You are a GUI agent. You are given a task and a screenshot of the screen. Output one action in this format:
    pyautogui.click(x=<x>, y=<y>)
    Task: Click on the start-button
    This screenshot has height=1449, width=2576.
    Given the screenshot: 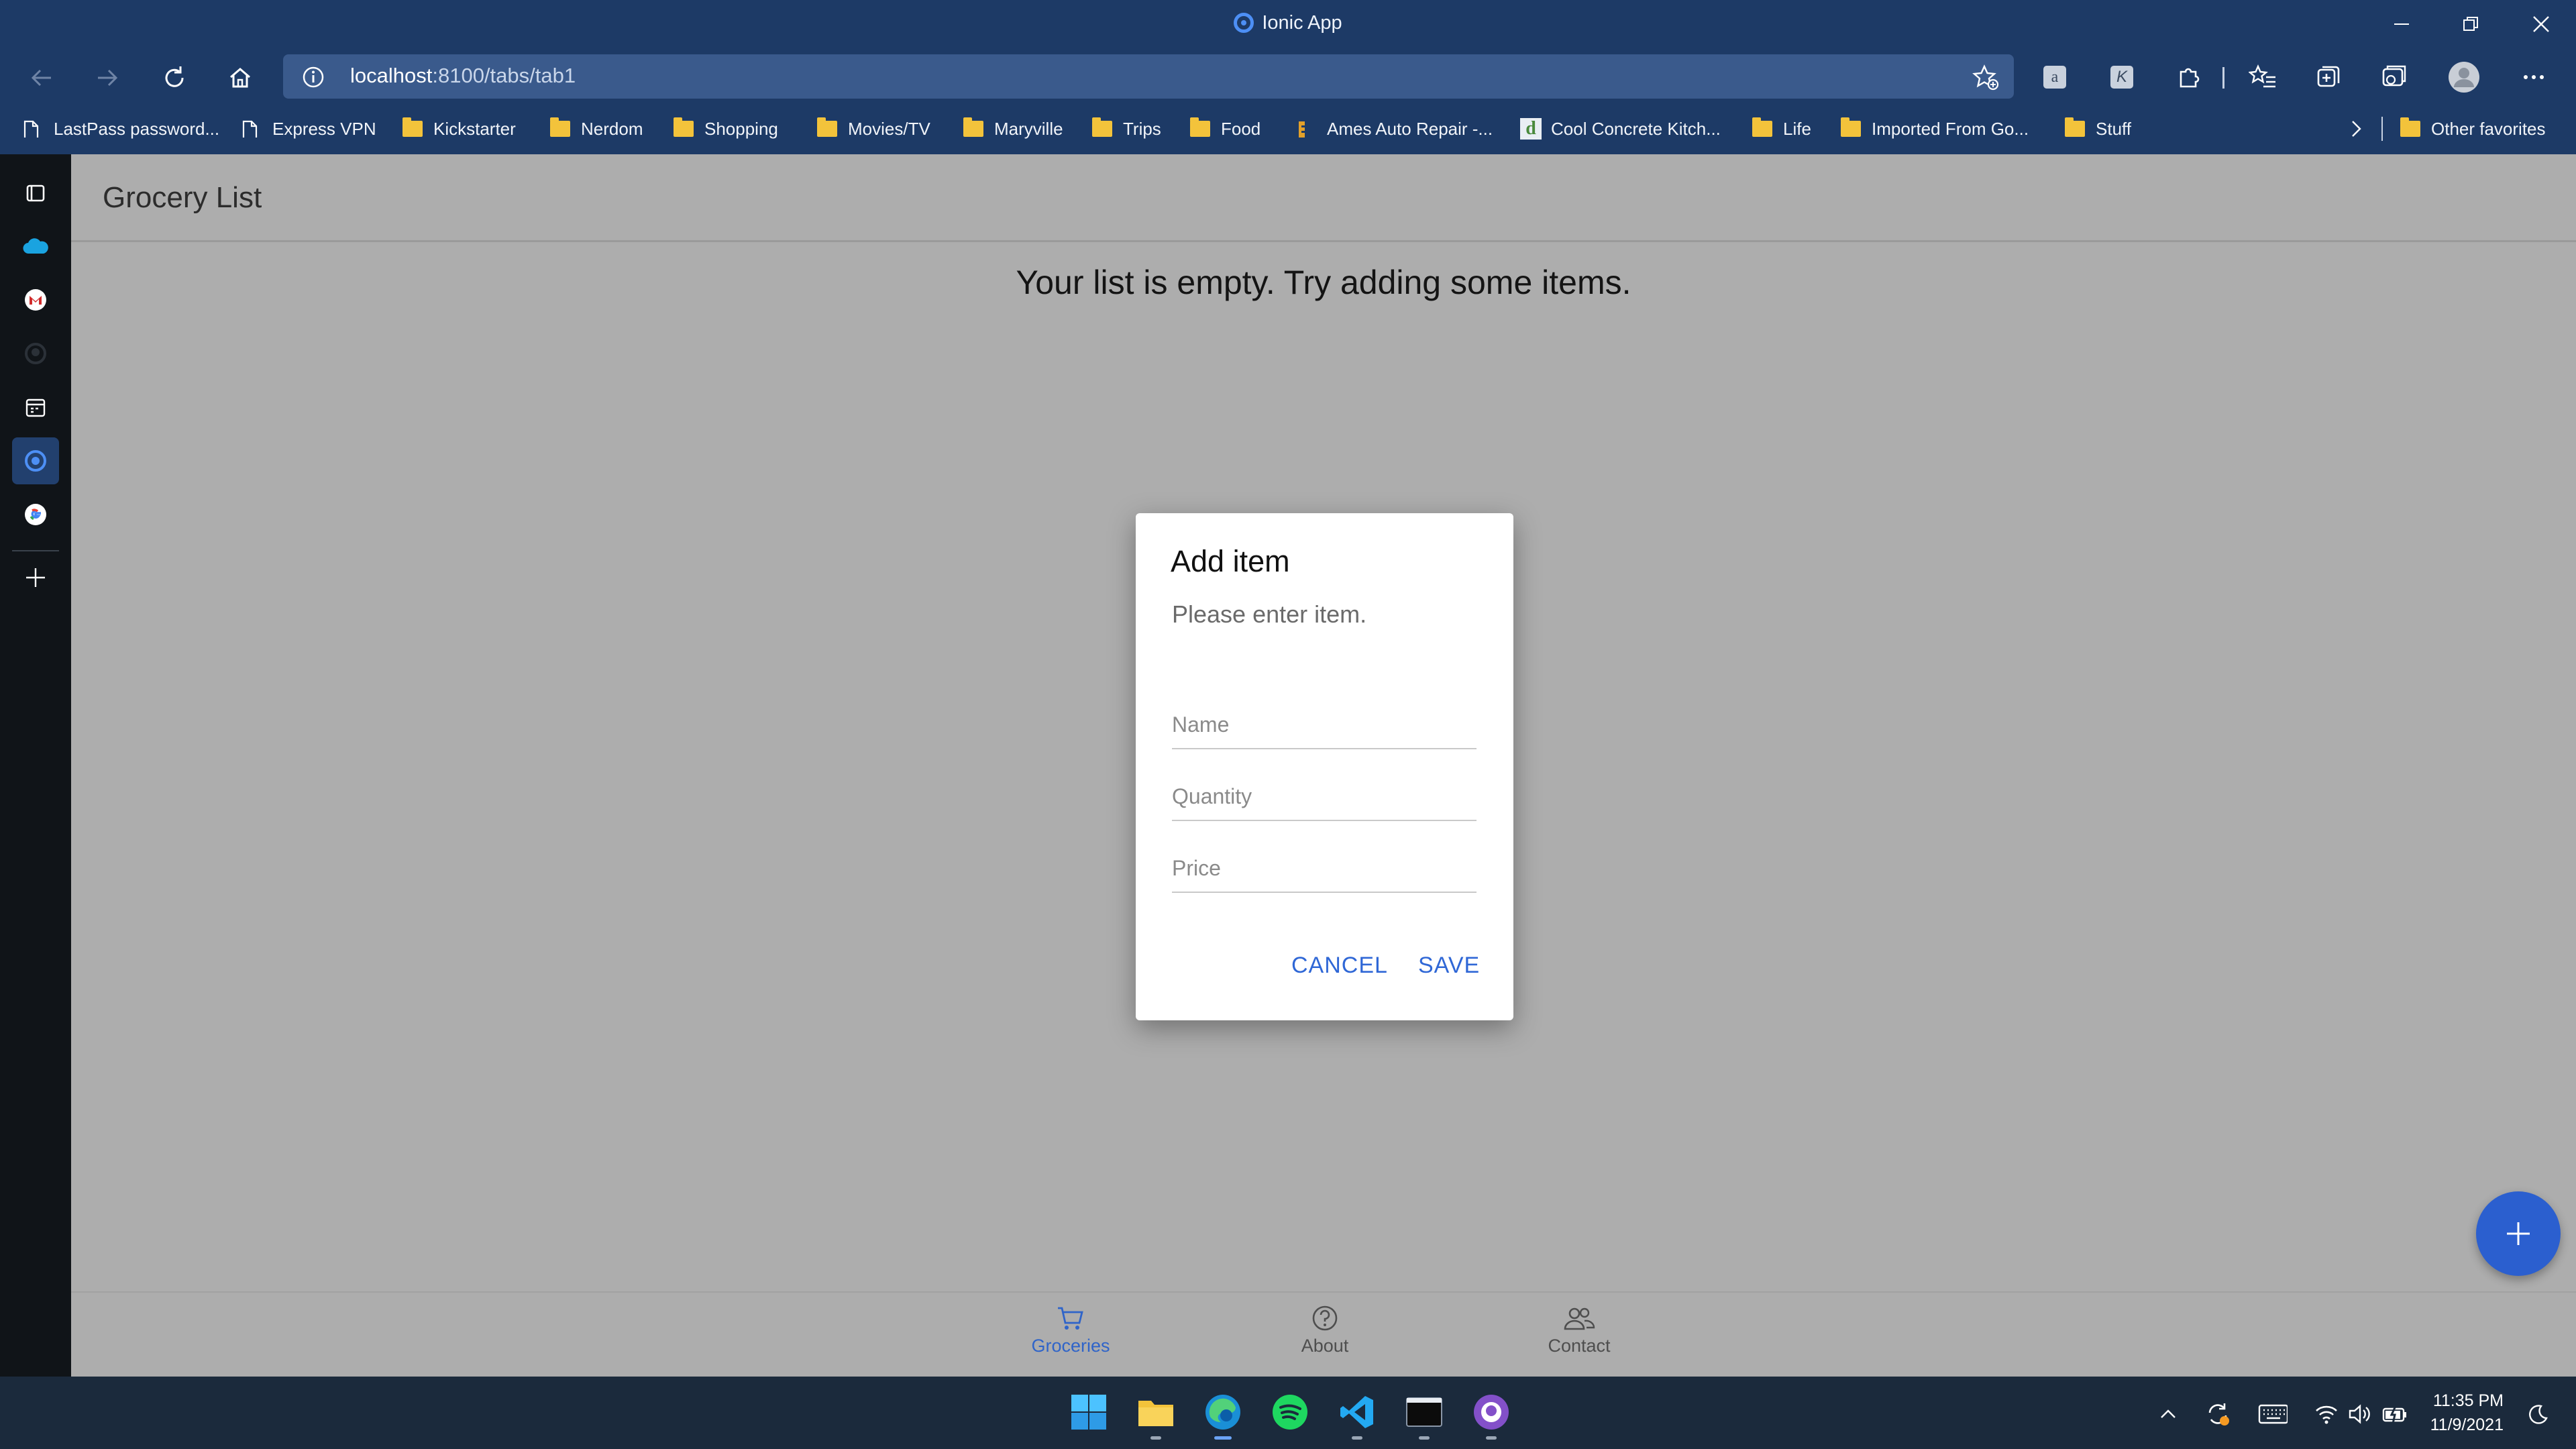 What is the action you would take?
    pyautogui.click(x=1088, y=1412)
    